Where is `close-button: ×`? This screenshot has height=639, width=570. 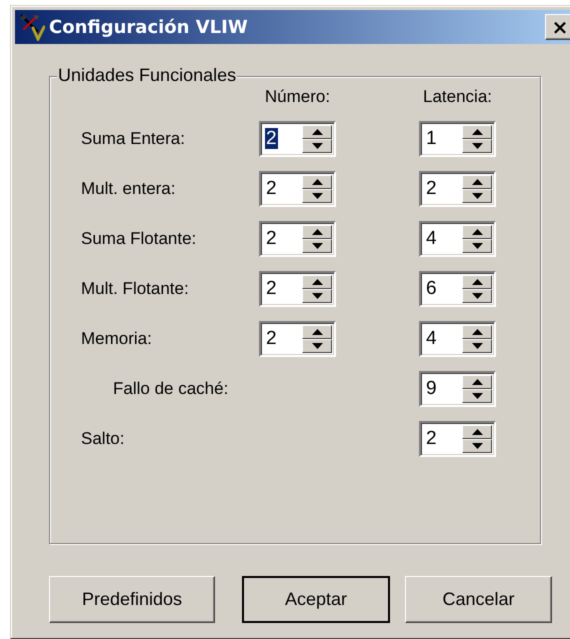 close-button: × is located at coordinates (557, 27).